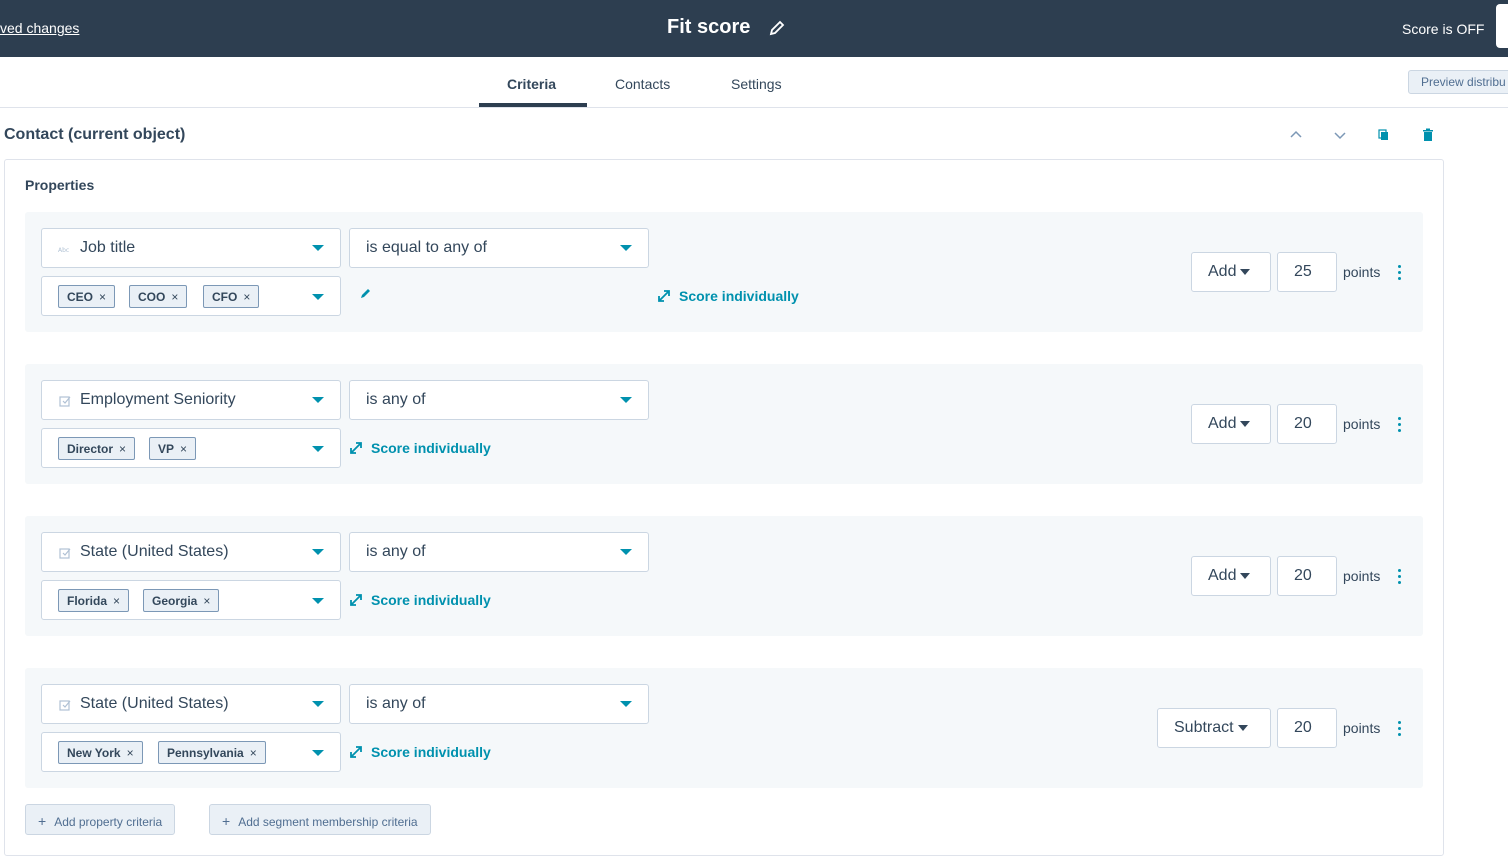 This screenshot has width=1508, height=856. What do you see at coordinates (166, 449) in the screenshot?
I see `tag-label: VP` at bounding box center [166, 449].